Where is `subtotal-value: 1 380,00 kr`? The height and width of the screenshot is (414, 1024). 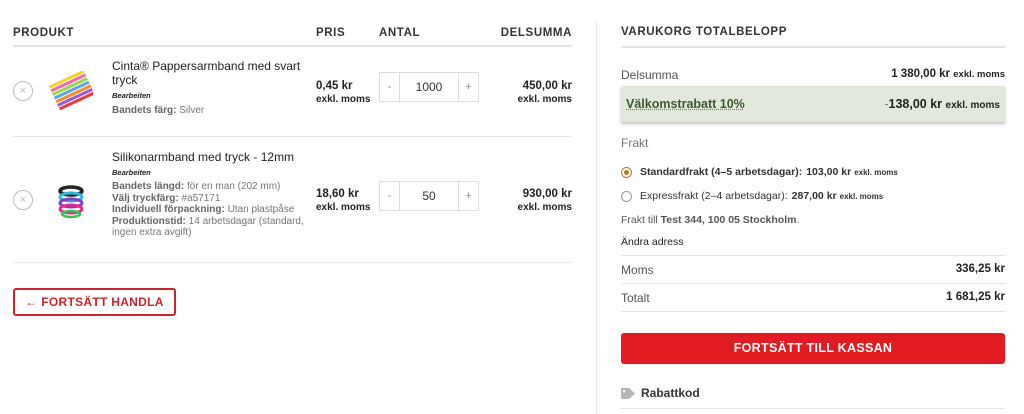 subtotal-value: 1 380,00 kr is located at coordinates (921, 74).